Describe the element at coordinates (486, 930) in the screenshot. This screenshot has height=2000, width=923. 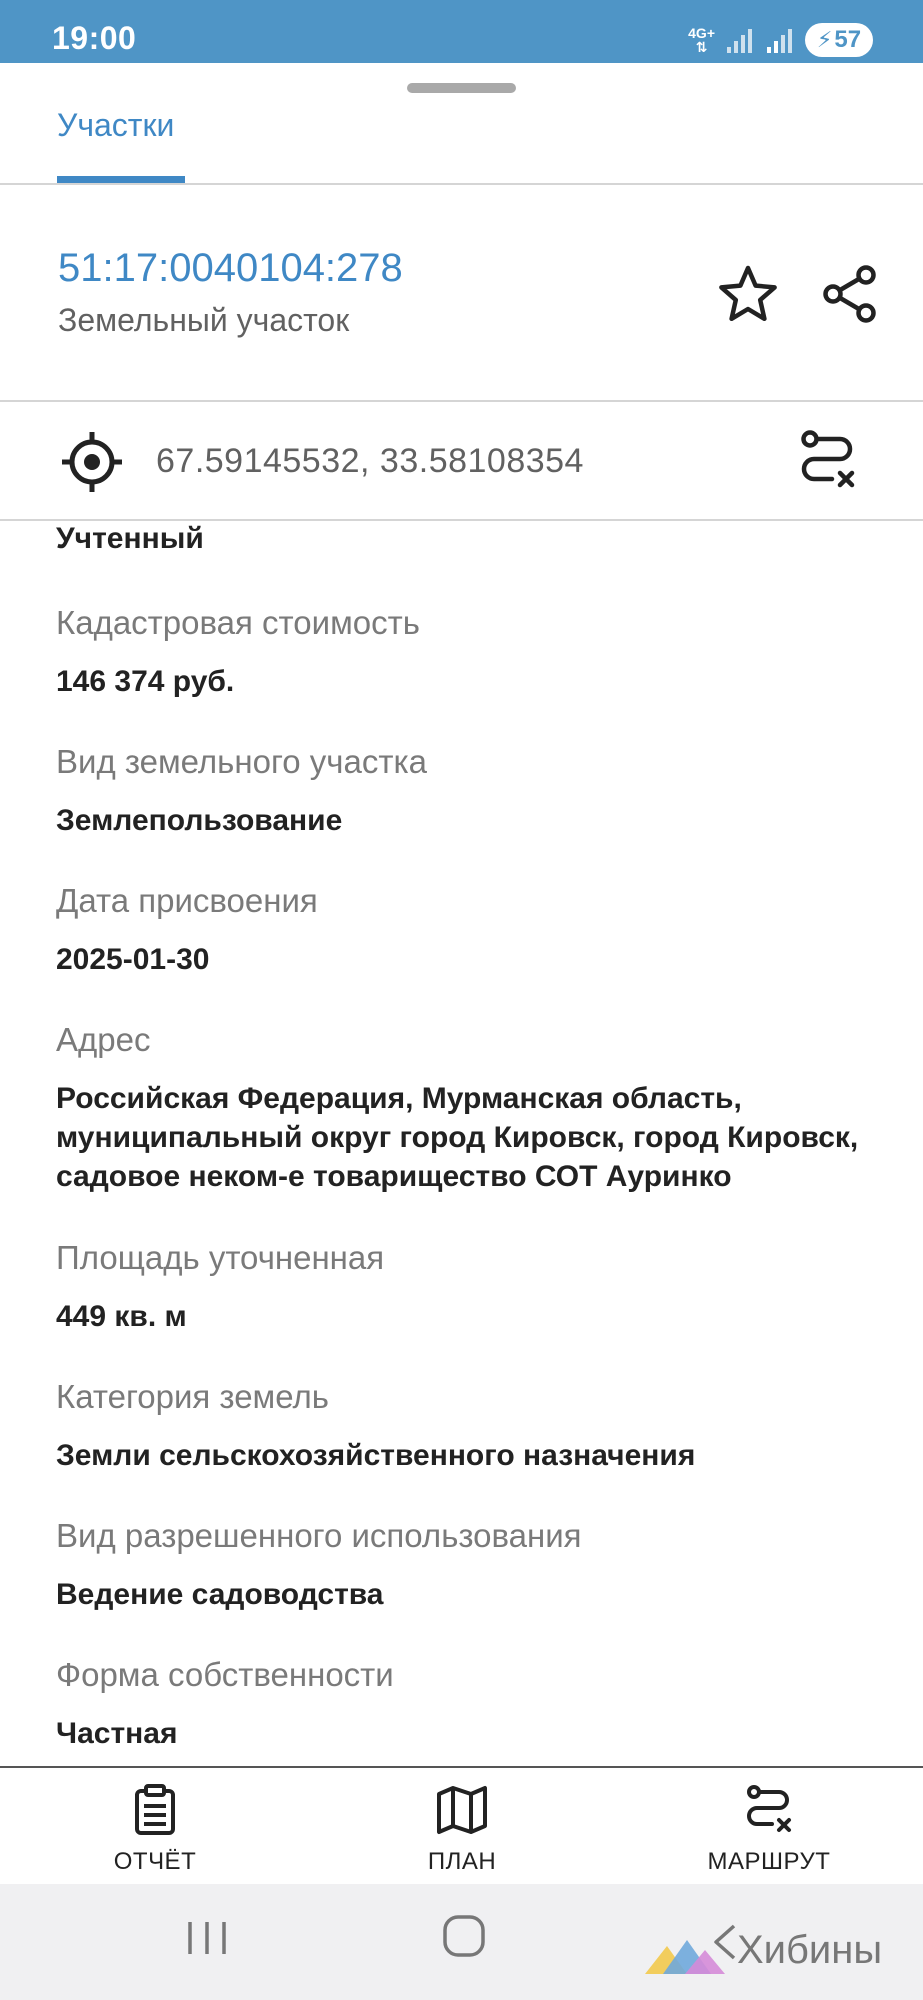
I see `field-assign-date: Дата присвоения 2025-01-30` at that location.